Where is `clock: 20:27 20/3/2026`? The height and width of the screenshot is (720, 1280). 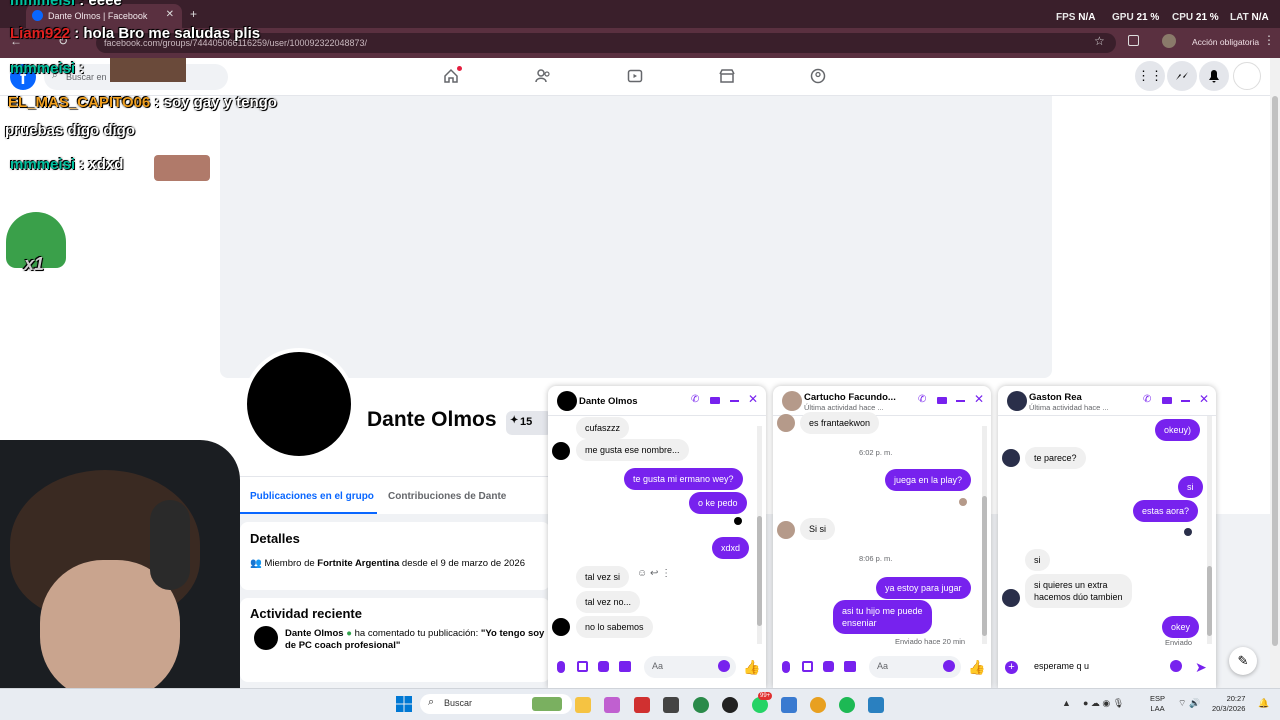
clock: 20:27 20/3/2026 is located at coordinates (1228, 704).